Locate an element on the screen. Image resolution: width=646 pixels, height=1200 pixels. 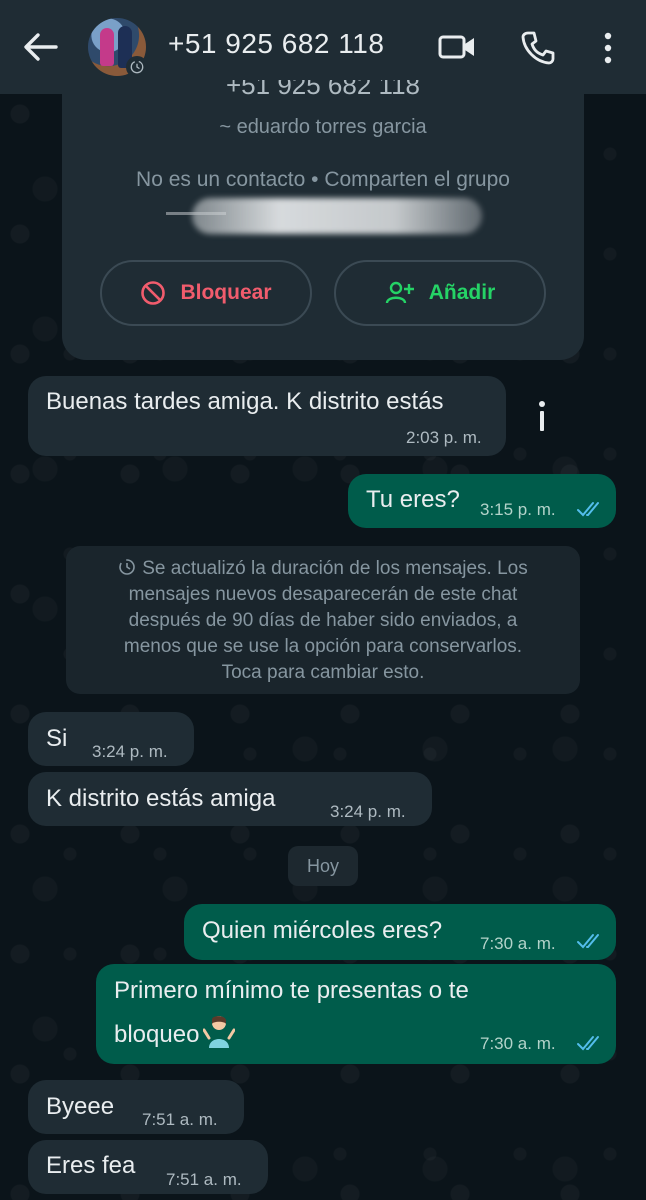
back-arrow-icon is located at coordinates (40, 47).